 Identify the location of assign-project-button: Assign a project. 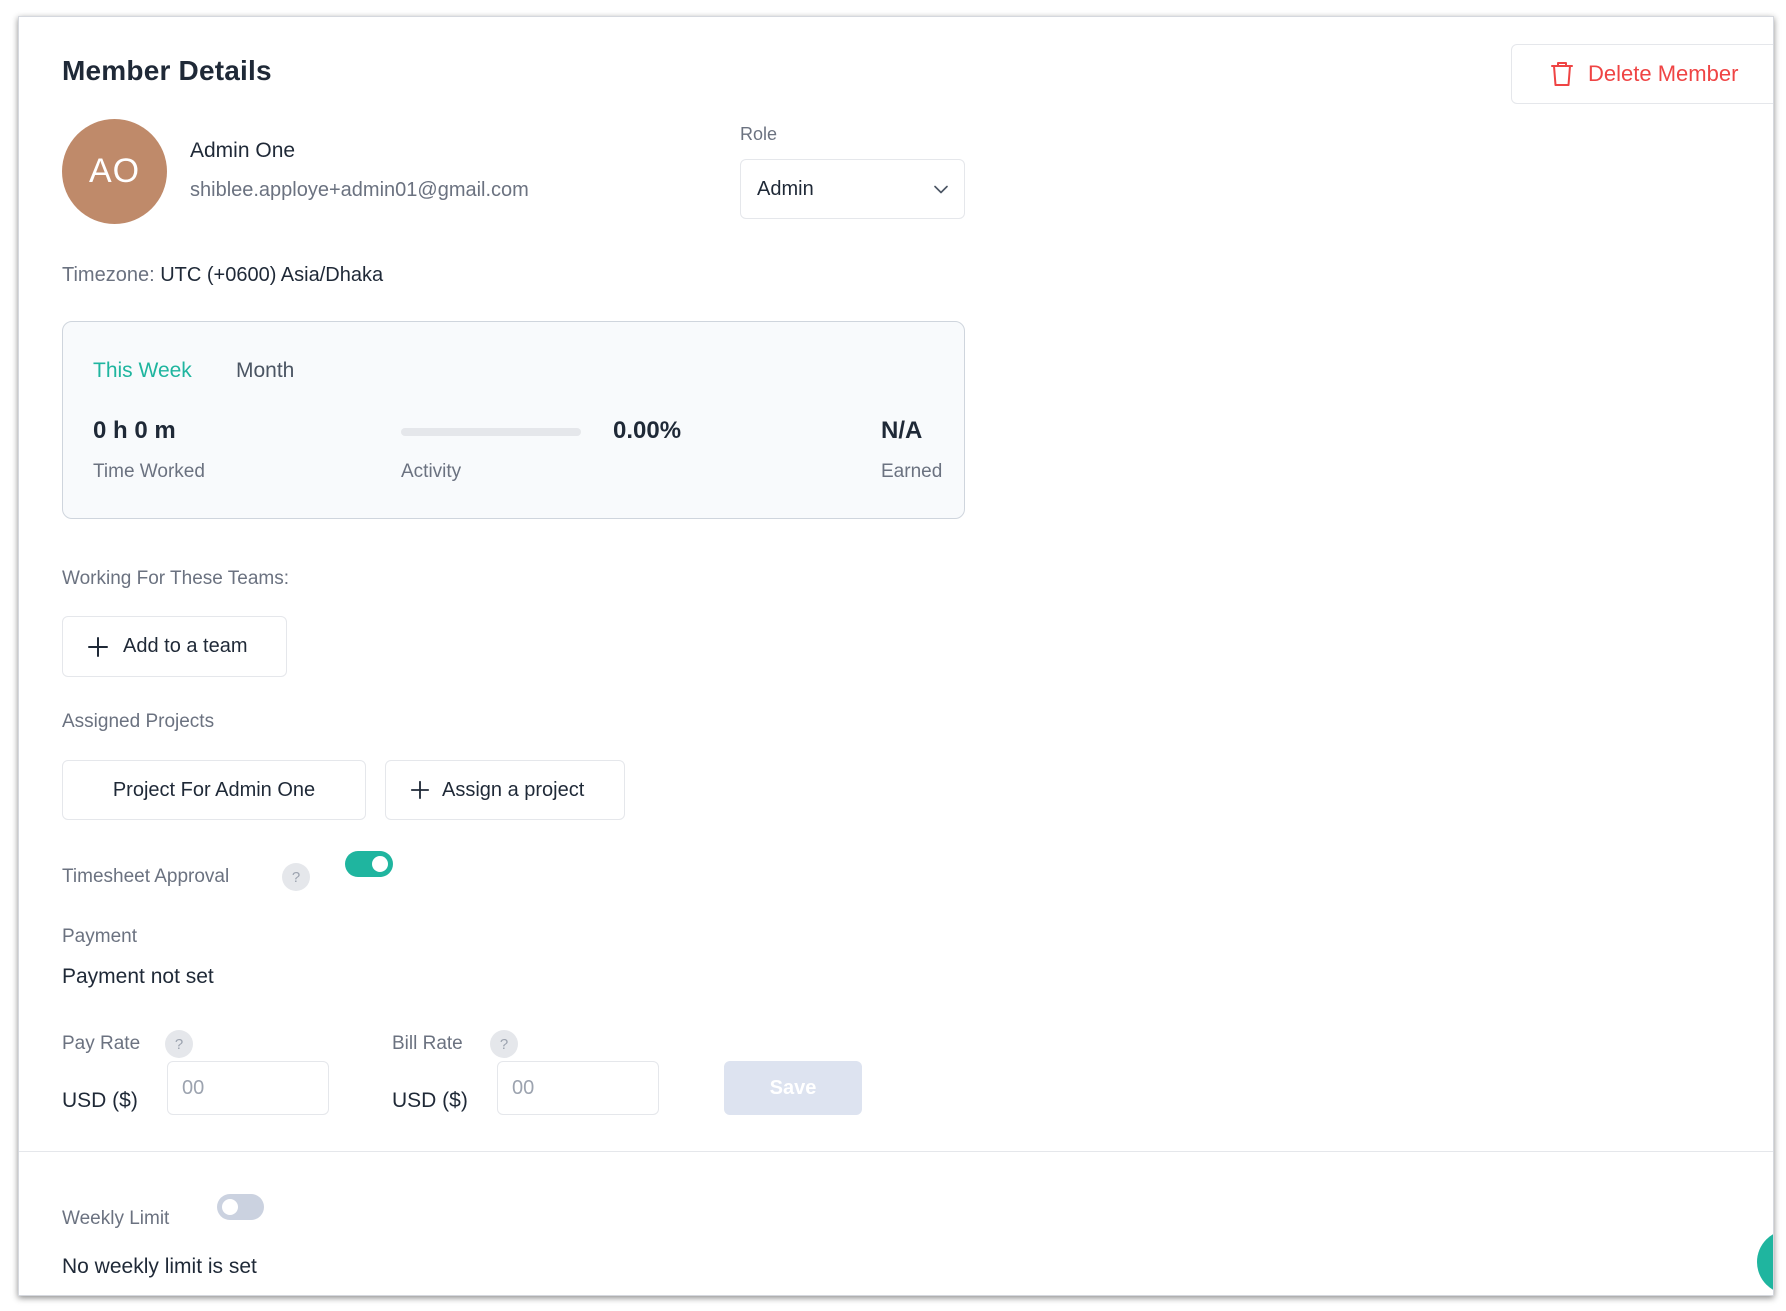
(505, 790).